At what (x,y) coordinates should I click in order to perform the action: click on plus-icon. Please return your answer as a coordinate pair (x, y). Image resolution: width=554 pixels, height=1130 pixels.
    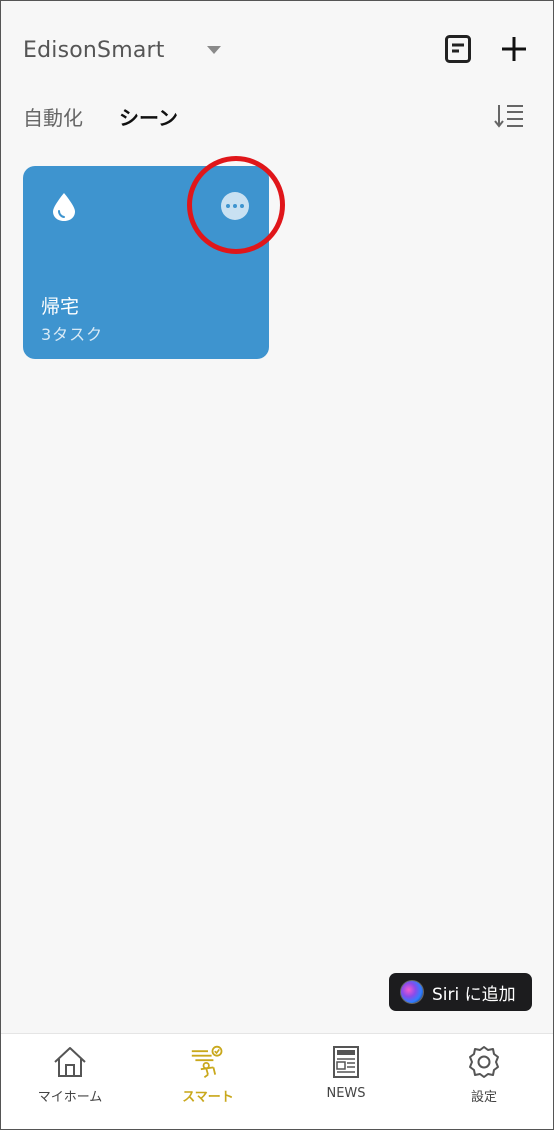
    Looking at the image, I should click on (514, 49).